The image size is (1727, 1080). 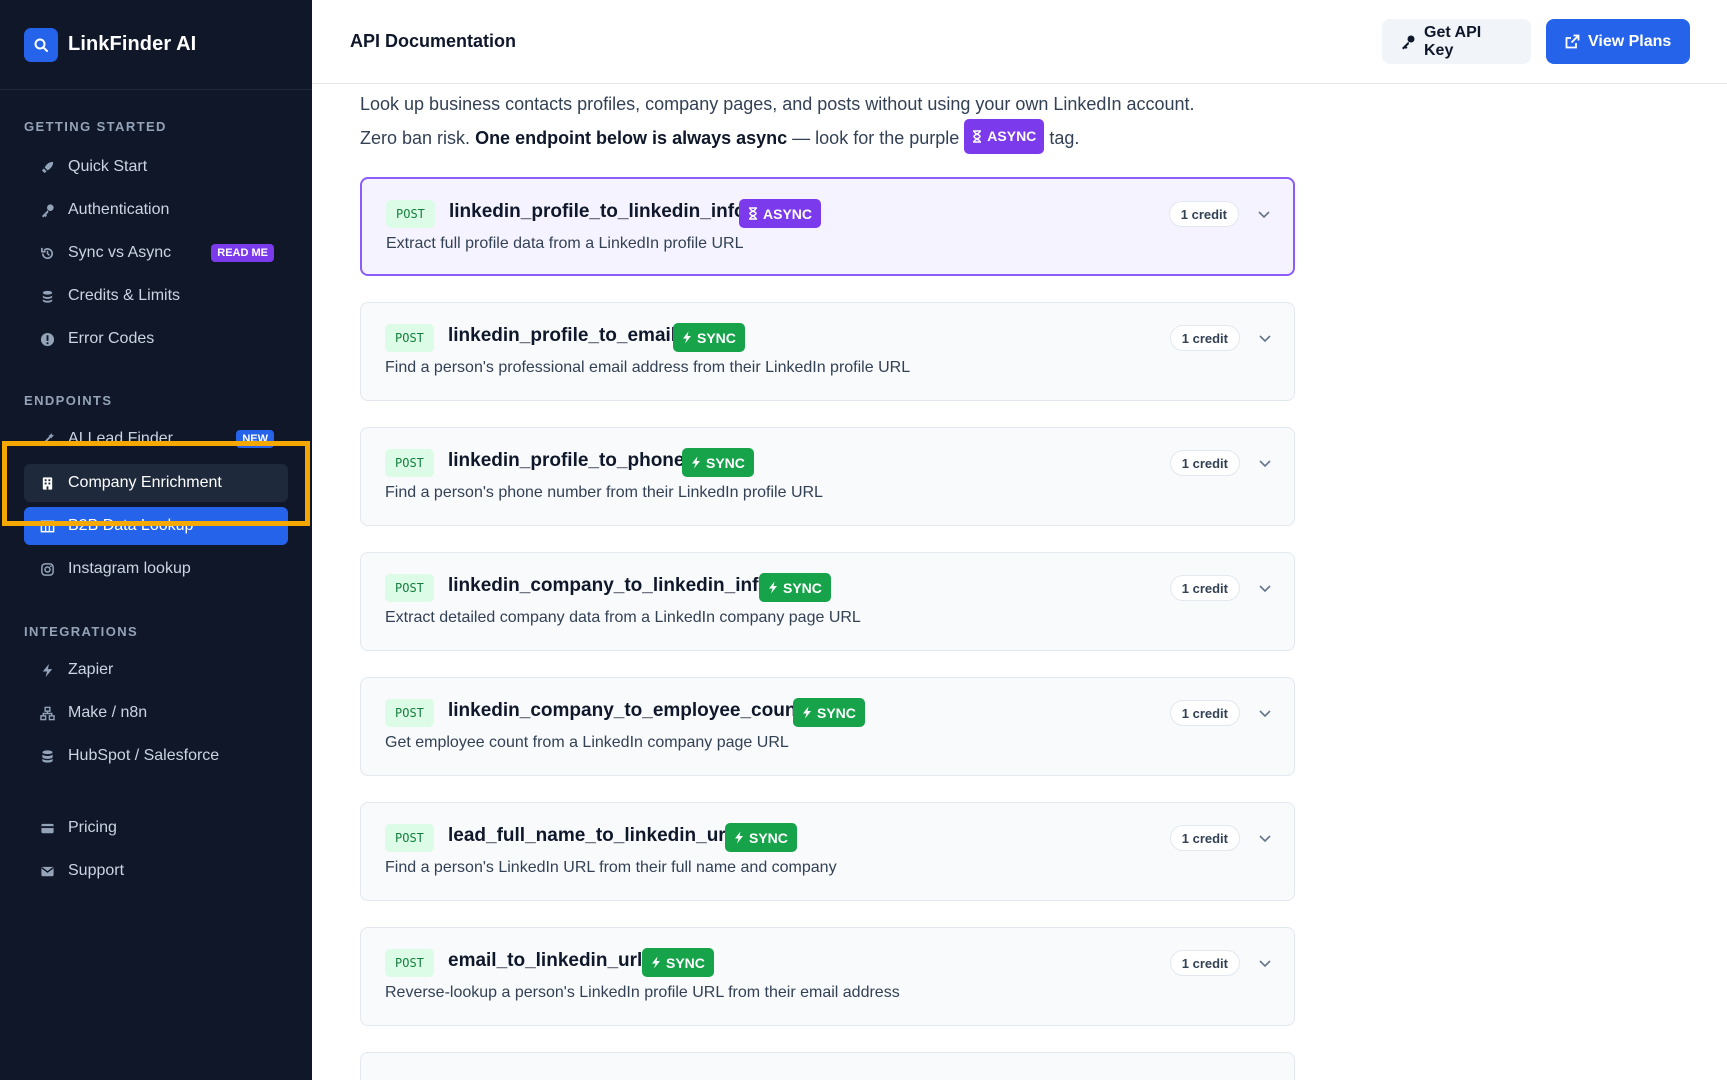 What do you see at coordinates (47, 713) in the screenshot?
I see `network-icon` at bounding box center [47, 713].